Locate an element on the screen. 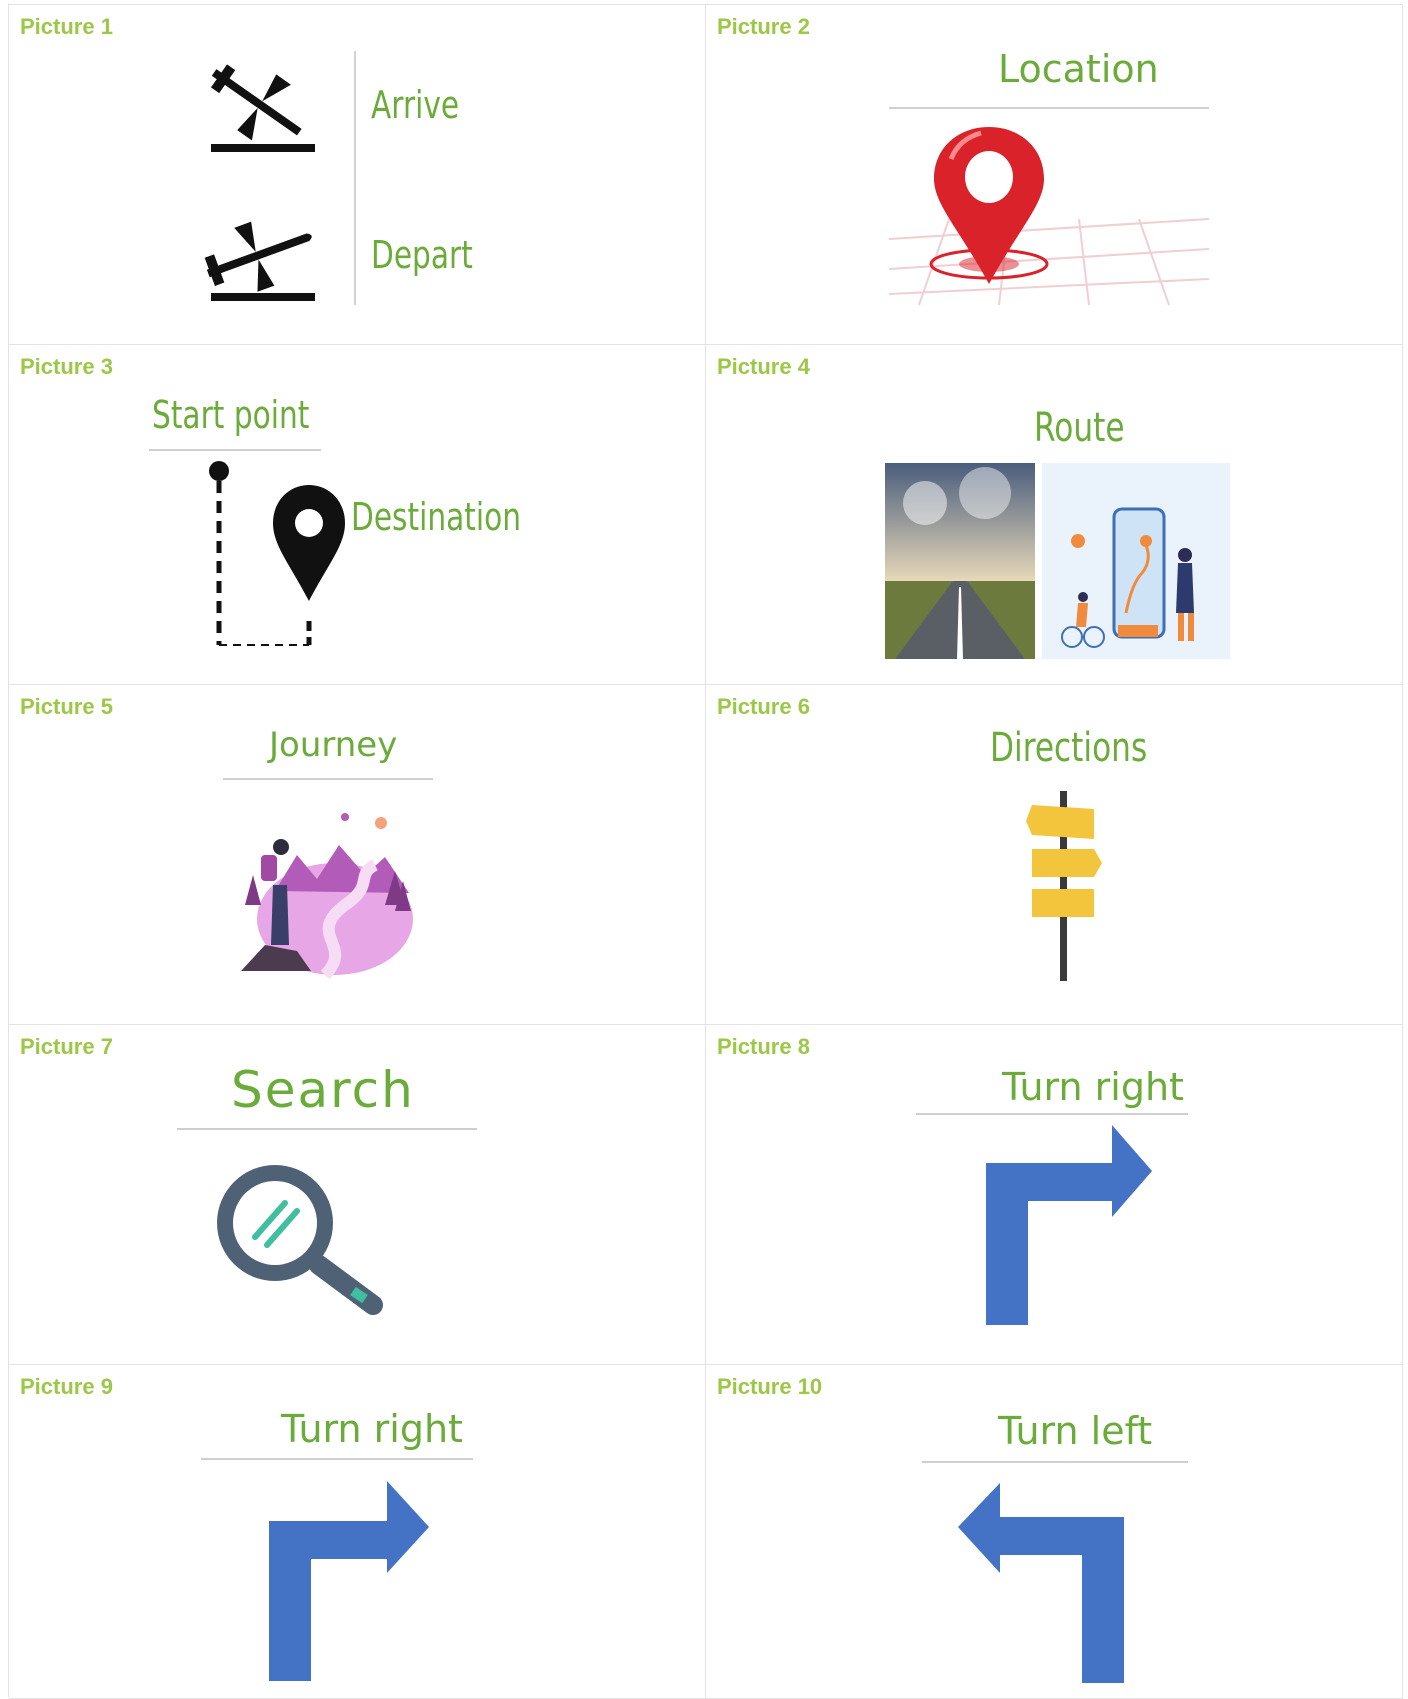 The image size is (1408, 1699). directions-label: Directions is located at coordinates (1069, 748).